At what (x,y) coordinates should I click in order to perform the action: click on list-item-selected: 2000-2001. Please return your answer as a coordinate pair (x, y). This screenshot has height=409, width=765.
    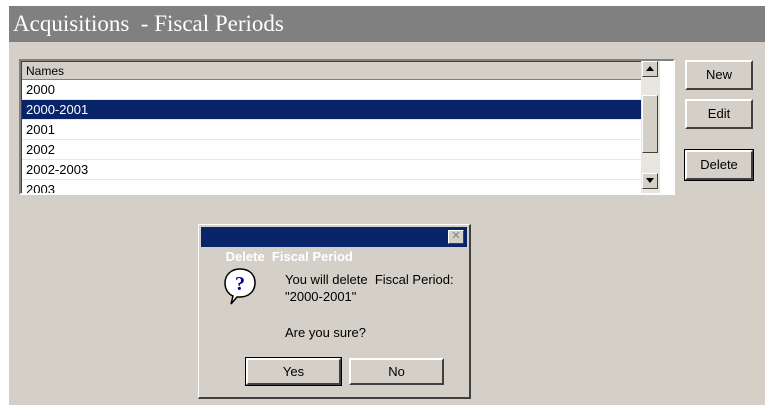
    Looking at the image, I should click on (331, 110).